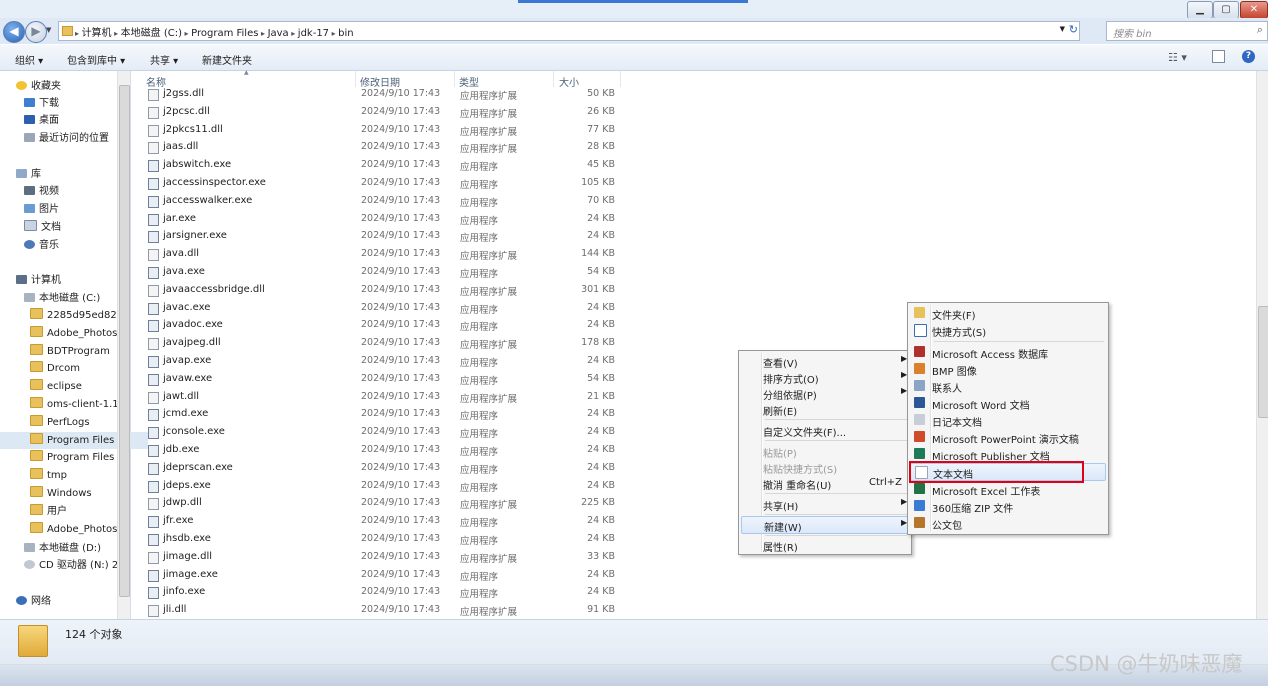 The image size is (1268, 686). I want to click on file-row: jawt.dll 2024/9/10 17:43 应用程序扩展 21 KB, so click(381, 397).